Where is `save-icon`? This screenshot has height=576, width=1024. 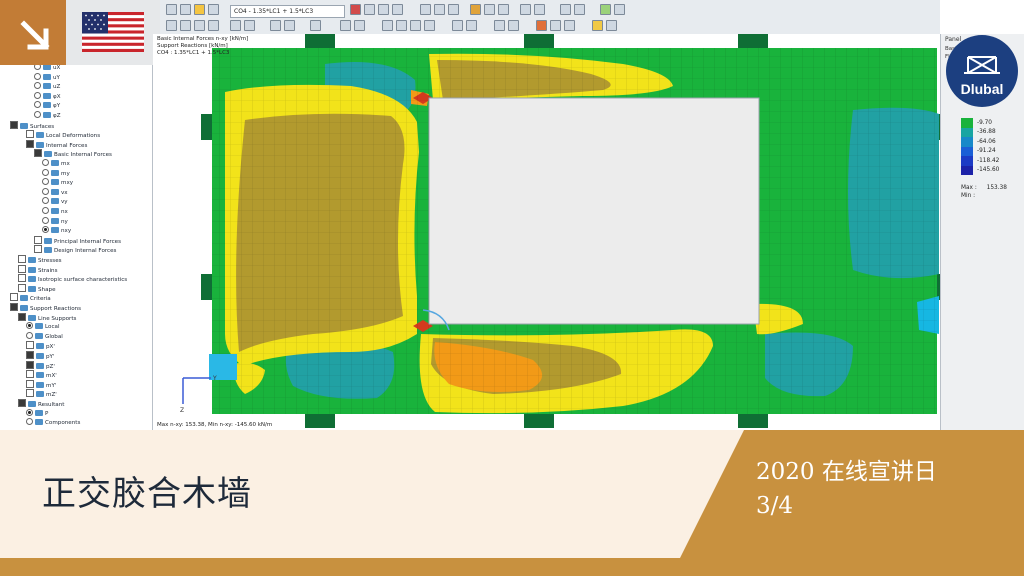 save-icon is located at coordinates (213, 9).